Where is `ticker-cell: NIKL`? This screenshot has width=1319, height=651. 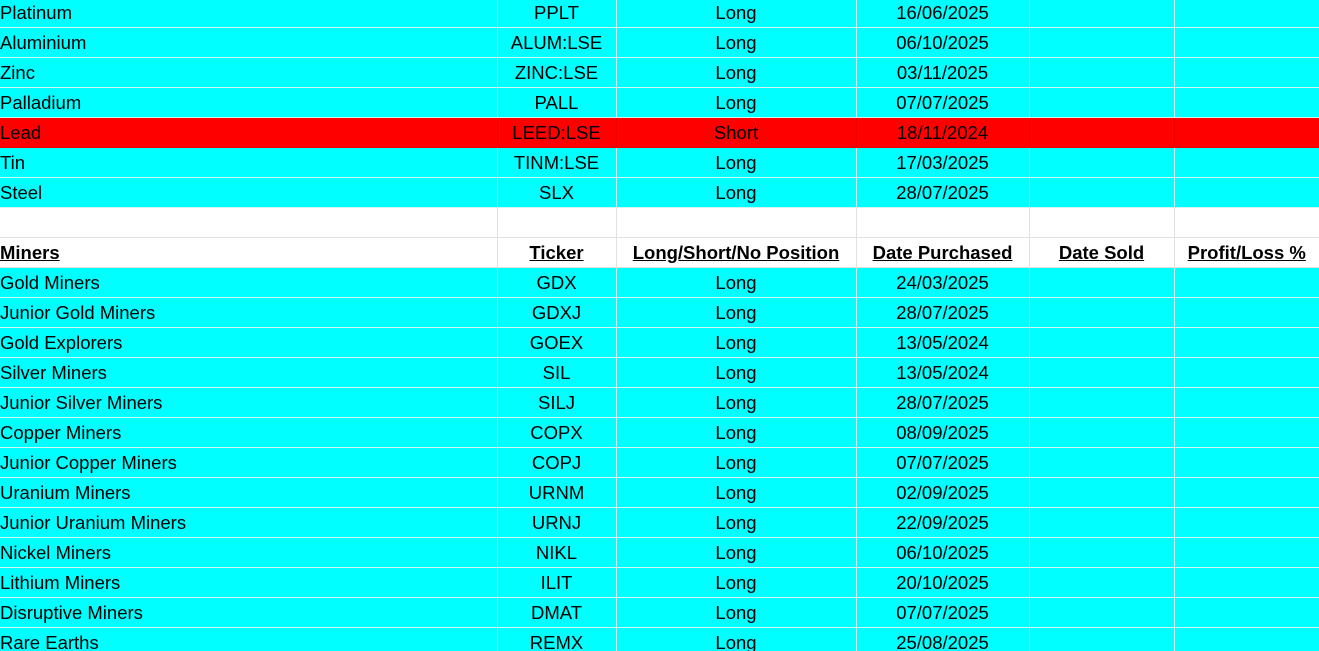 ticker-cell: NIKL is located at coordinates (556, 552).